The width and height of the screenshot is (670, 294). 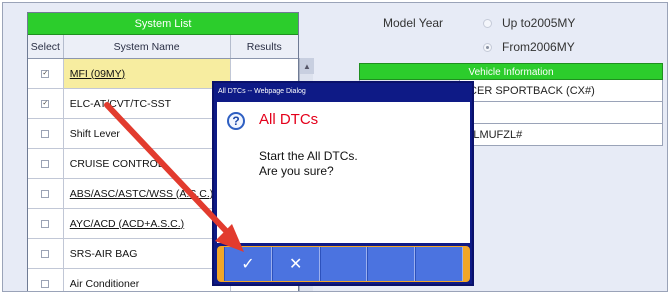 I want to click on system-name: MFI (09MY), so click(x=97, y=74).